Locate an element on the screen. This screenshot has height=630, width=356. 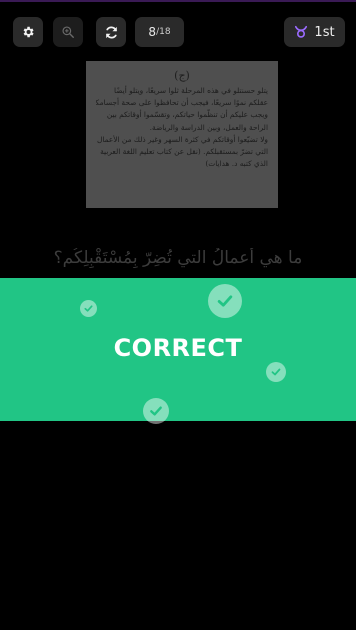
document-line: الذي كتبه د. هدايات) is located at coordinates (236, 164).